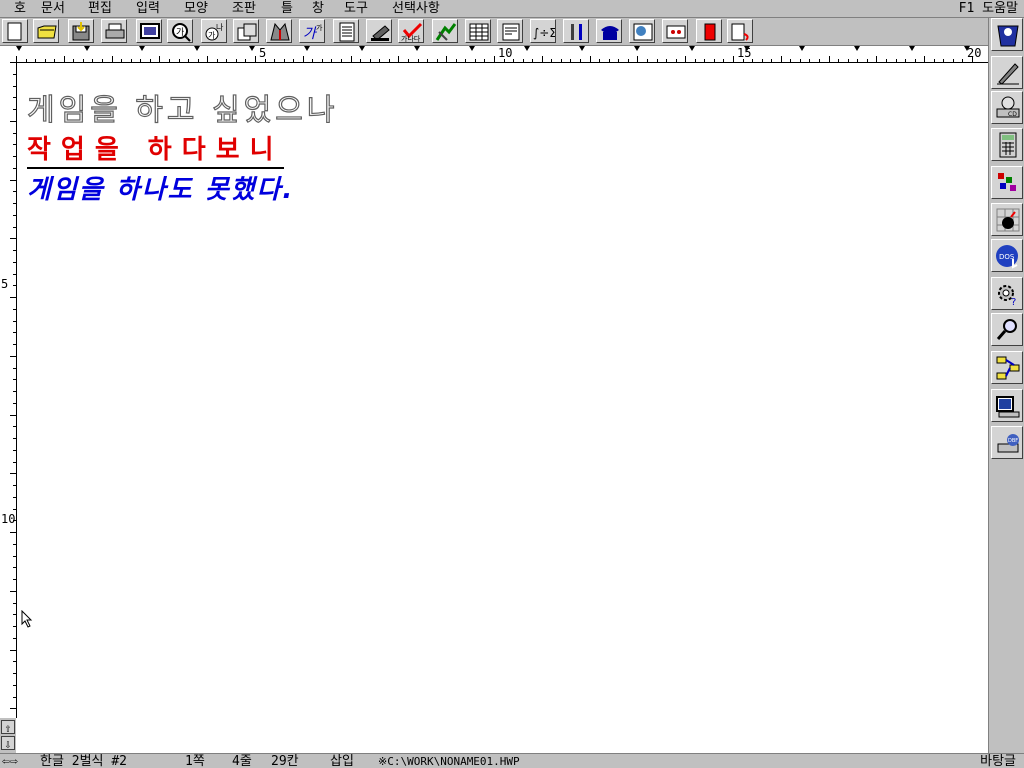  What do you see at coordinates (1007, 367) in the screenshot?
I see `flowchart-button` at bounding box center [1007, 367].